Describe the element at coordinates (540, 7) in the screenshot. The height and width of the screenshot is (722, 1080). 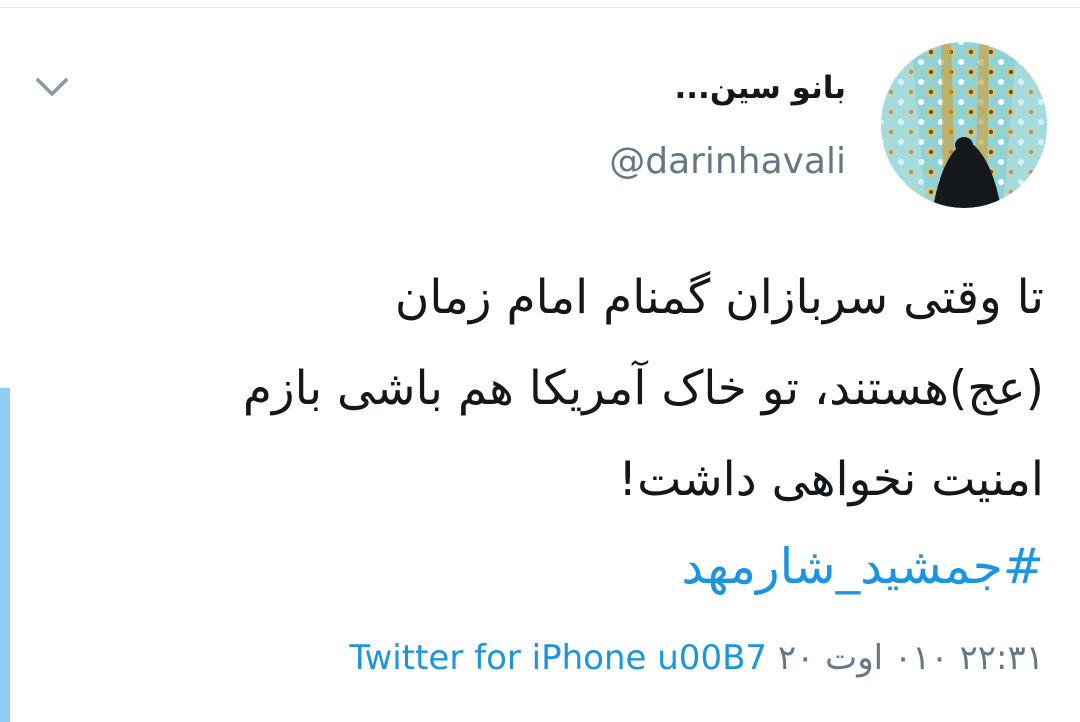
I see `top-divider` at that location.